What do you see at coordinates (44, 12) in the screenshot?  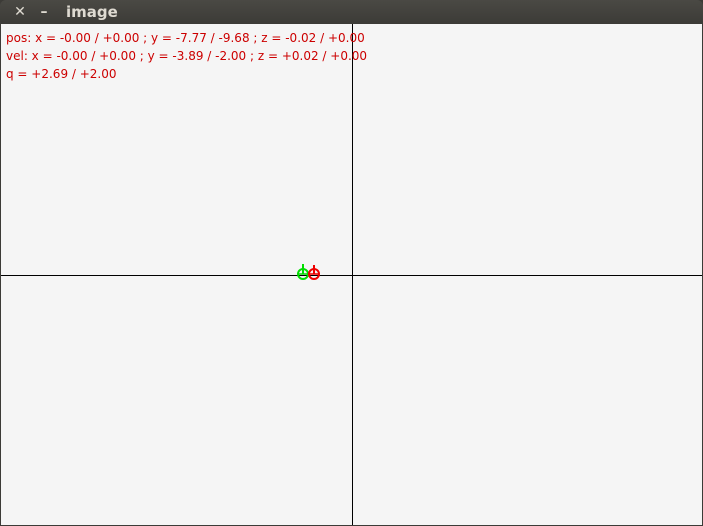 I see `minimize-icon: –` at bounding box center [44, 12].